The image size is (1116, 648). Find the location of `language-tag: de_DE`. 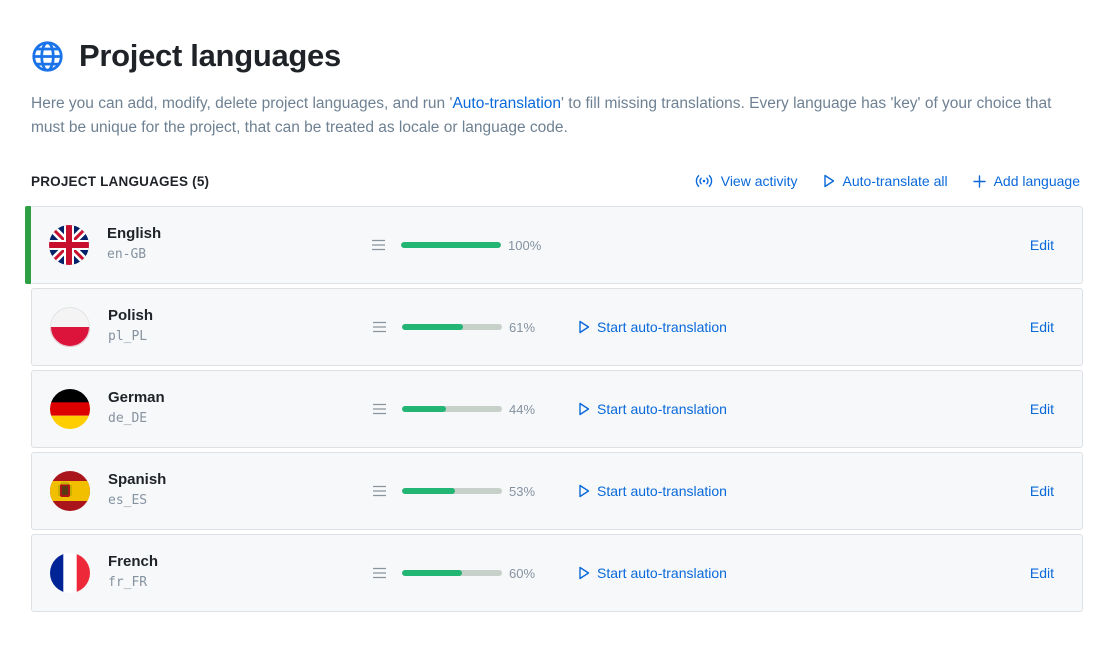

language-tag: de_DE is located at coordinates (128, 418).